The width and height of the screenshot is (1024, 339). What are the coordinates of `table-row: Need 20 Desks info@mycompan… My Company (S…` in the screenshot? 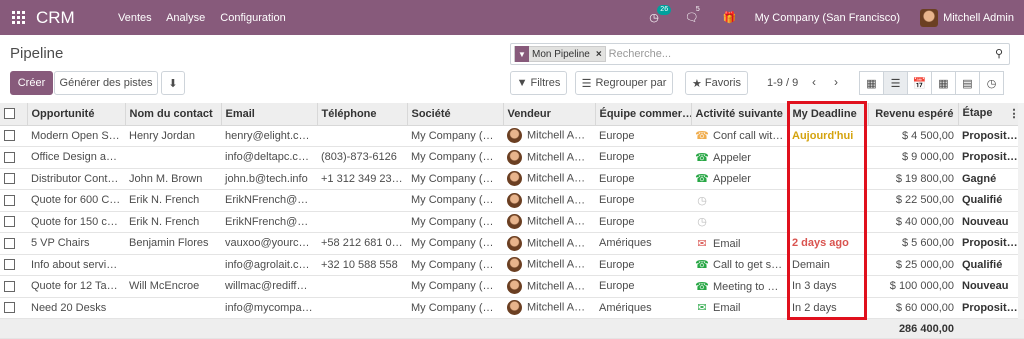 It's located at (512, 308).